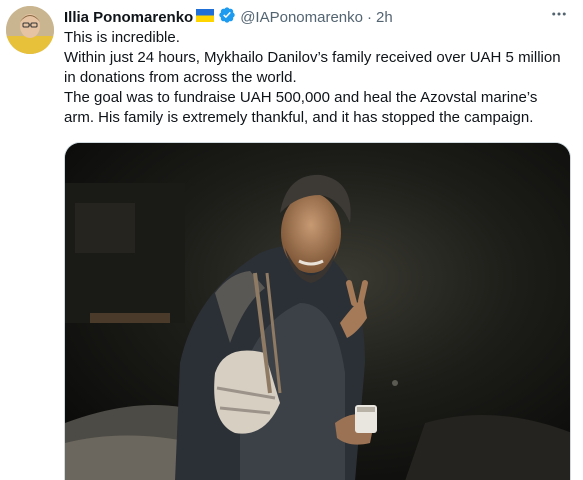 This screenshot has height=480, width=583. I want to click on tweet-text-line: This is incredible., so click(122, 37).